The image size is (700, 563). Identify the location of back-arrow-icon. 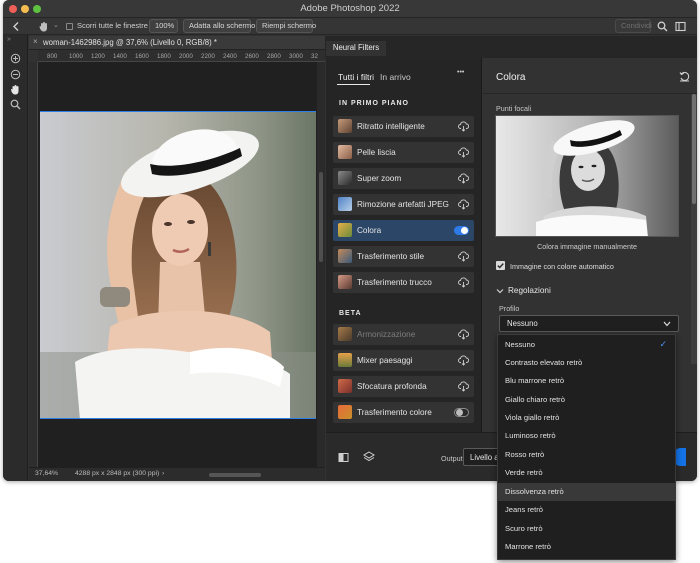
(16, 26).